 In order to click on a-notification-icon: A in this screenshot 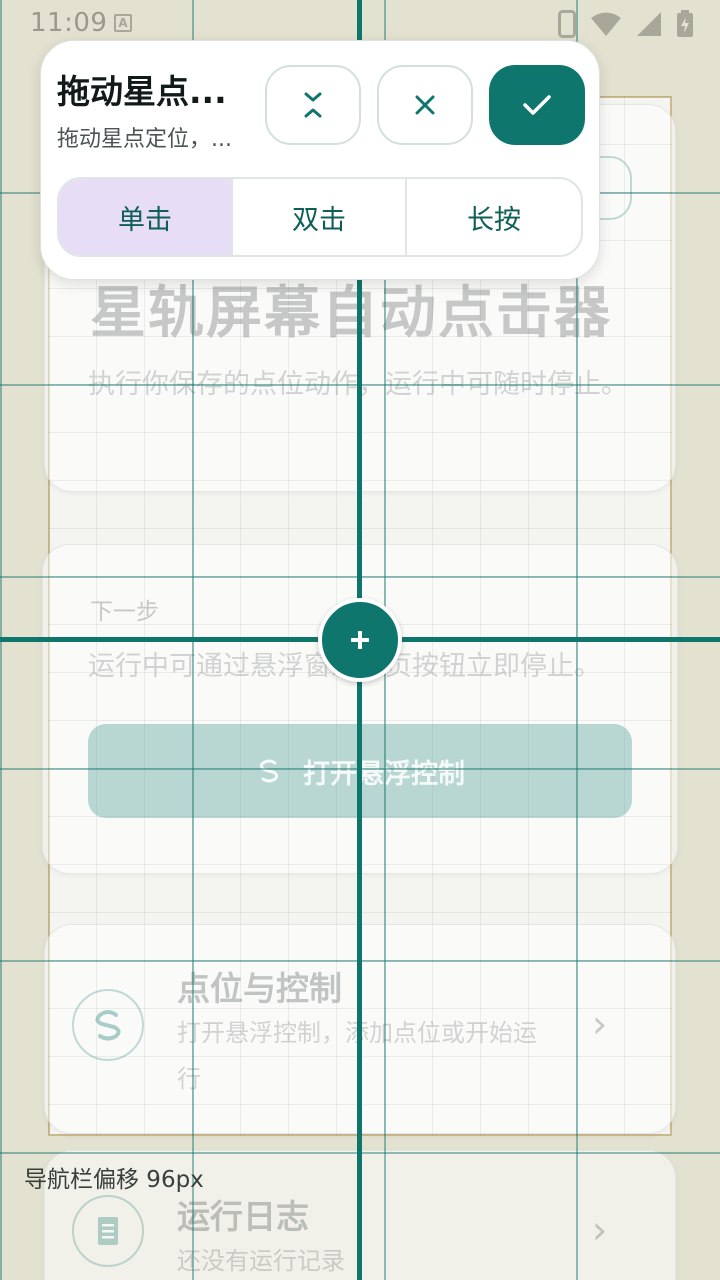, I will do `click(123, 23)`.